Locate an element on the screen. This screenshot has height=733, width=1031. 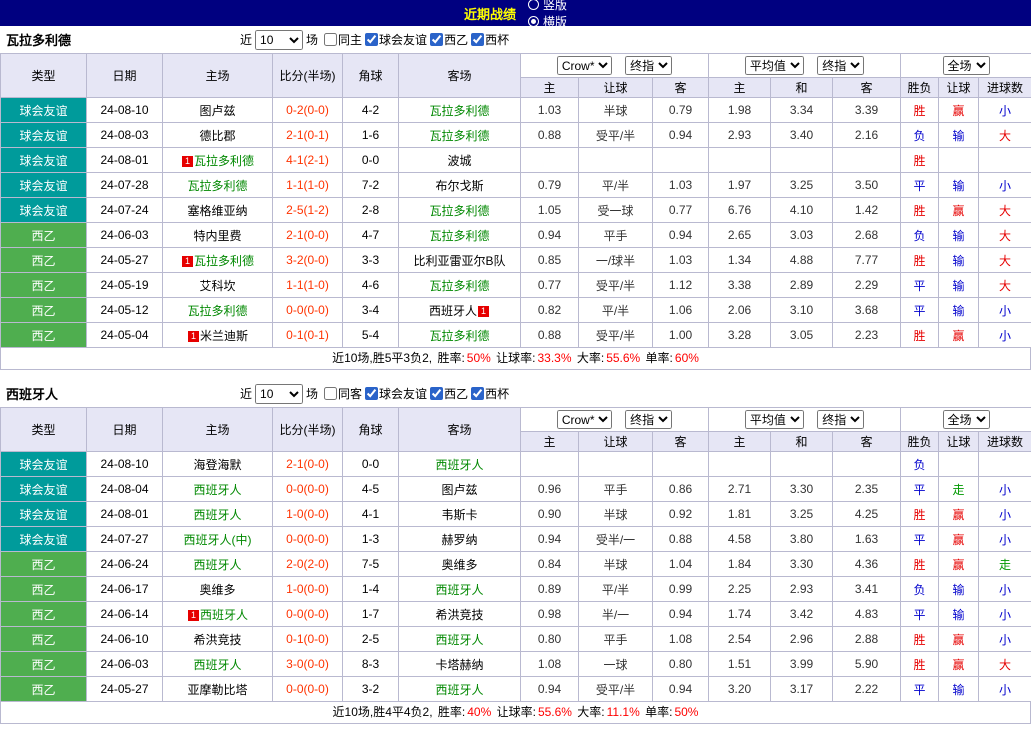
match-score: 0-0(0-0) is located at coordinates (307, 310).